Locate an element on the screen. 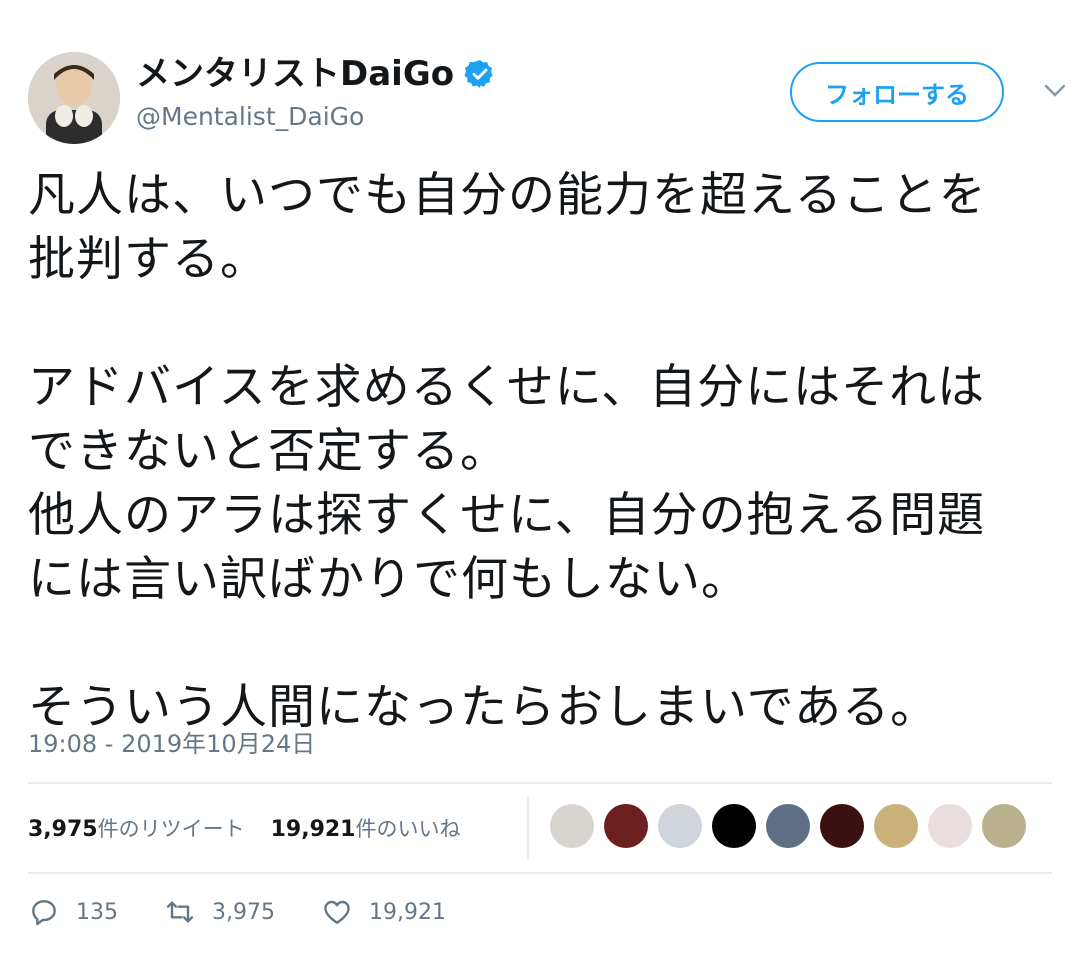 The width and height of the screenshot is (1080, 960). tweet-stats: 3,975 件のリツイート 19,921 件のいいね is located at coordinates (257, 828).